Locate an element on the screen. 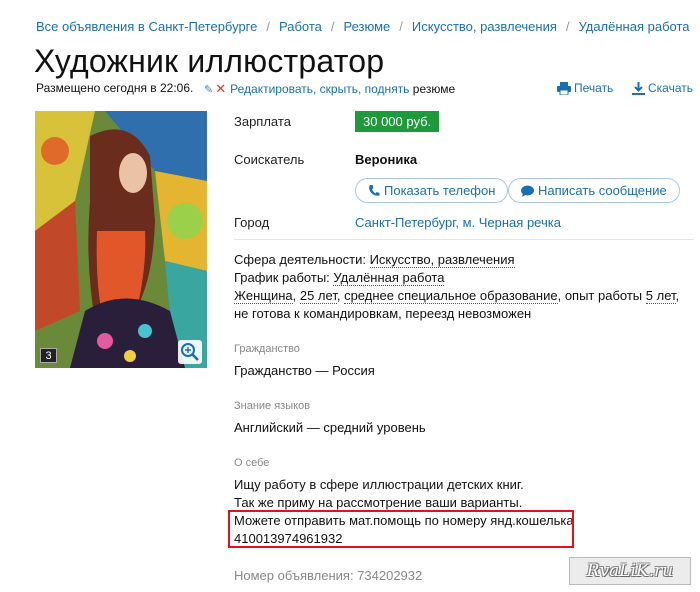  write-message-button: Написать сообщение is located at coordinates (594, 190).